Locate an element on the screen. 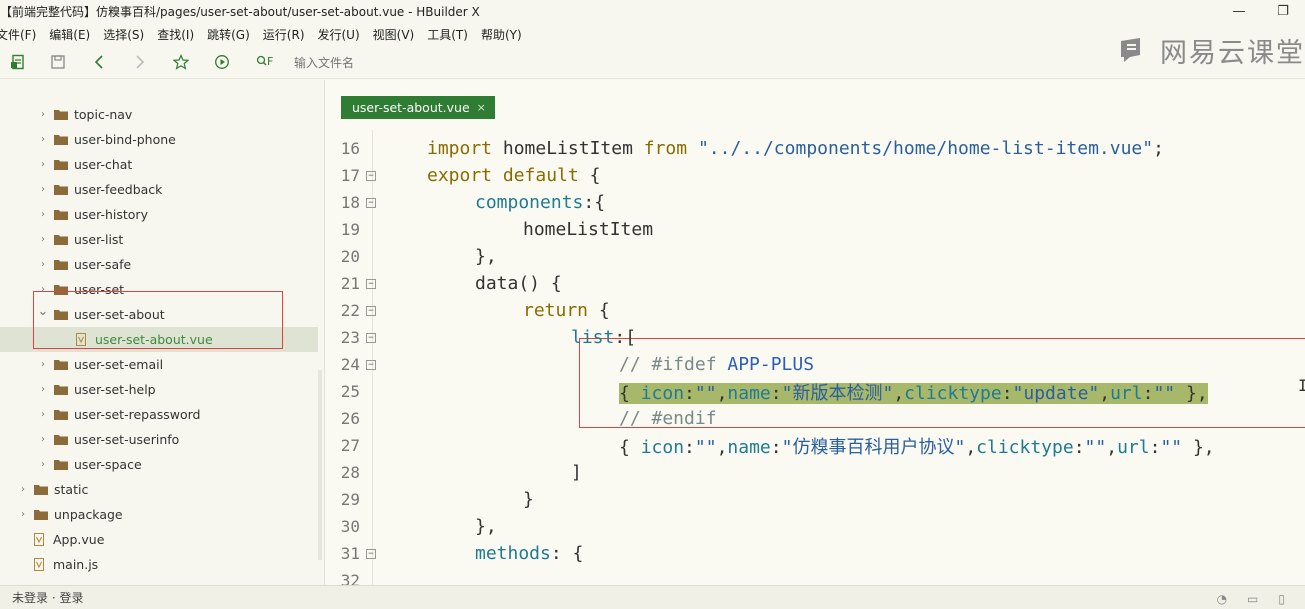 This screenshot has height=609, width=1305. line-number: 19 is located at coordinates (350, 229).